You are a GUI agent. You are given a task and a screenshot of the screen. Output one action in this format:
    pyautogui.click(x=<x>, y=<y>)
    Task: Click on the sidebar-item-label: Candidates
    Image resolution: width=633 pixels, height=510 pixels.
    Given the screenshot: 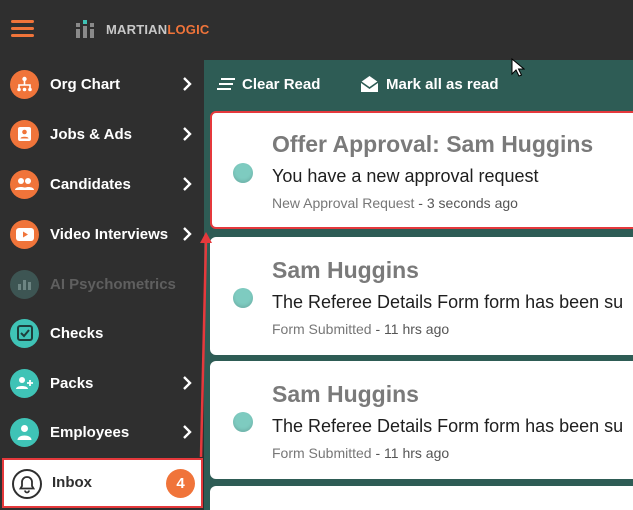 What is the action you would take?
    pyautogui.click(x=90, y=184)
    